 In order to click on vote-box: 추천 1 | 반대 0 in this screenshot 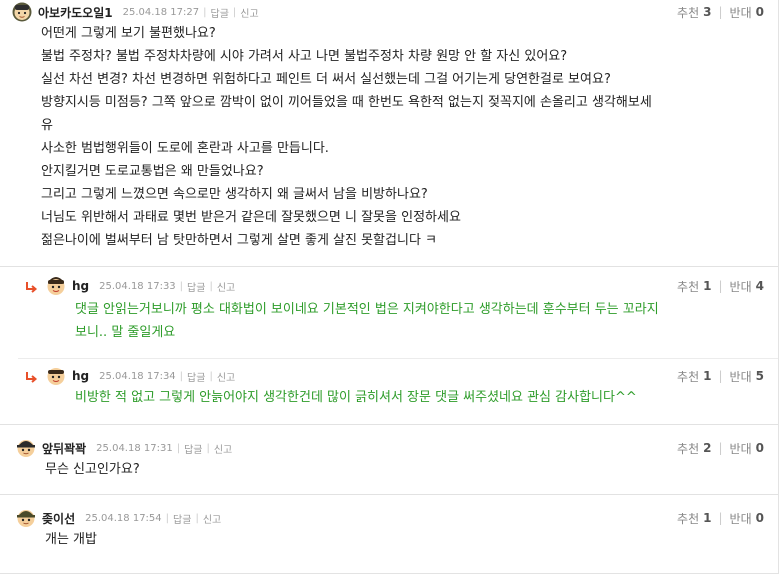, I will do `click(720, 518)`.